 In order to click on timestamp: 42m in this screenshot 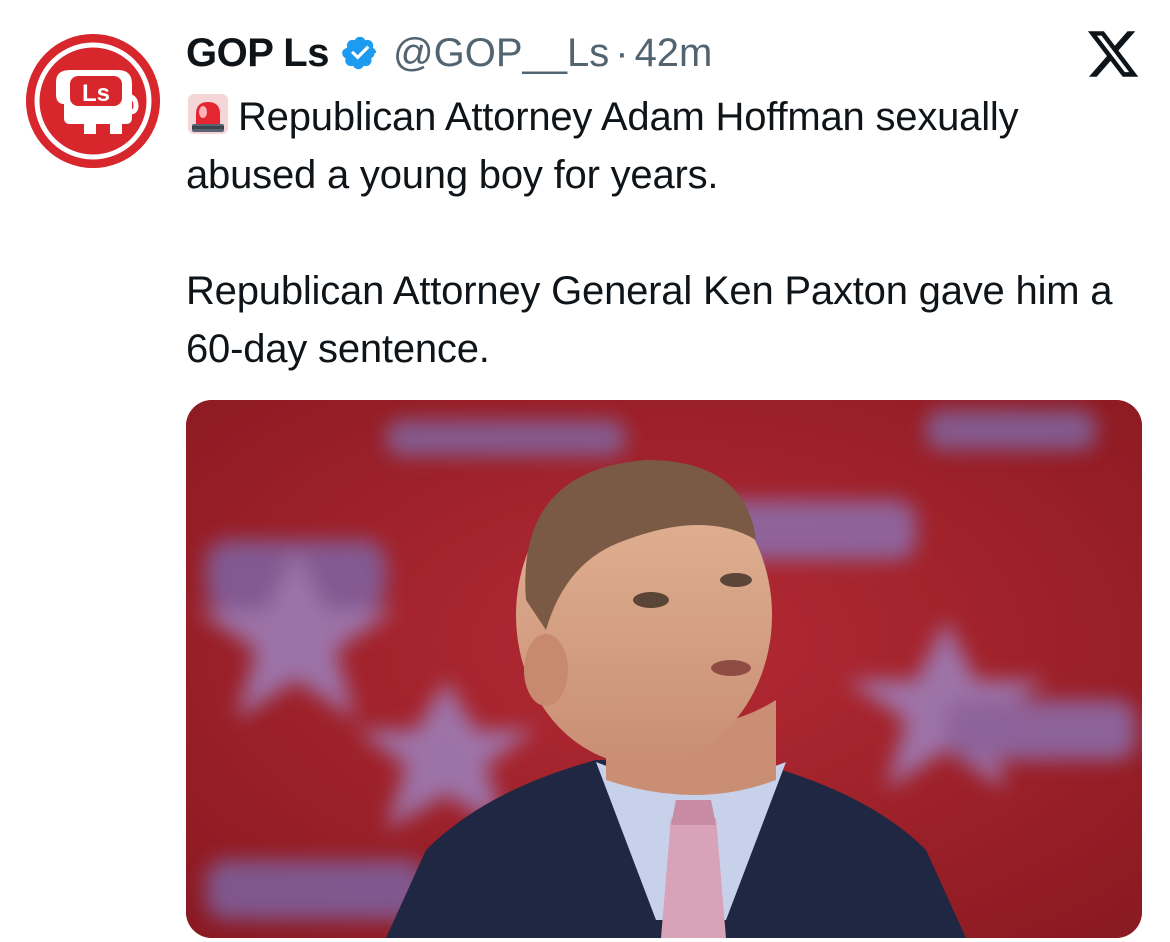, I will do `click(674, 53)`.